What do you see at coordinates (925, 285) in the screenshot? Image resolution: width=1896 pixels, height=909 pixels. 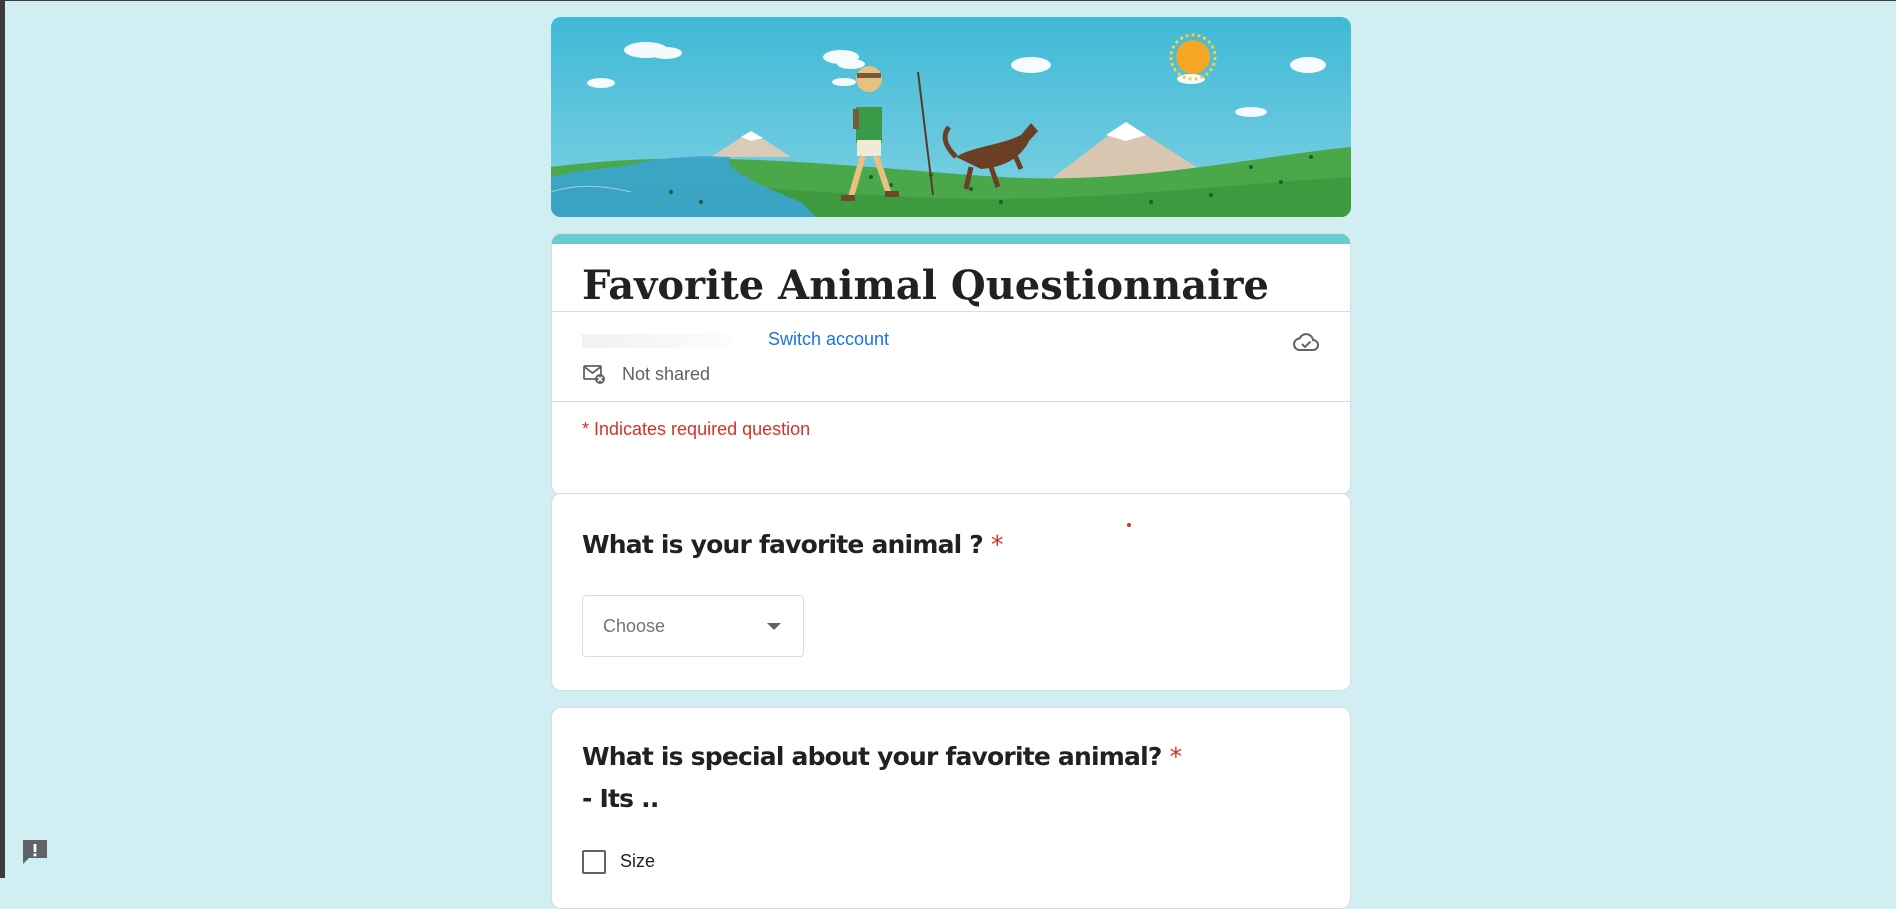 I see `form-title: Favorite Animal Questionnaire` at bounding box center [925, 285].